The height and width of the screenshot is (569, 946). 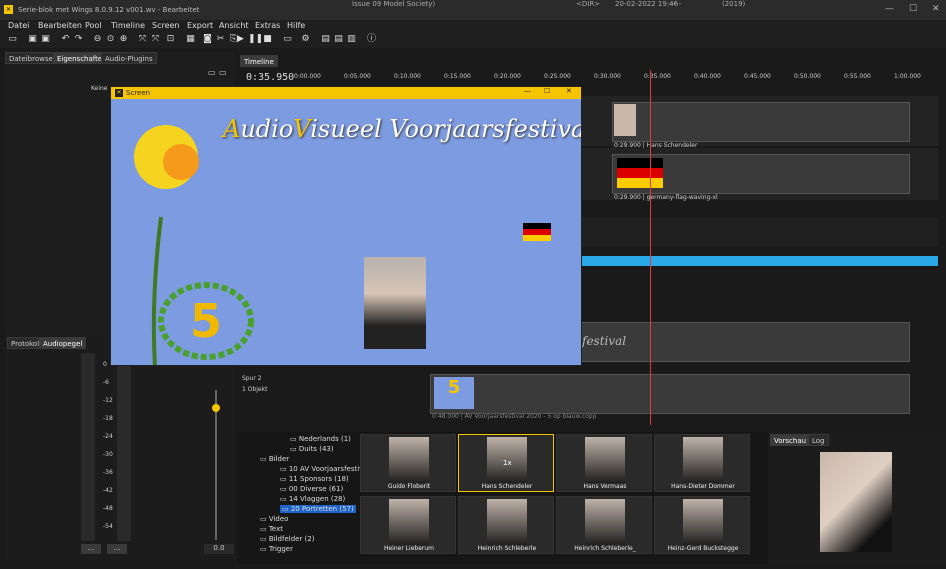 What do you see at coordinates (287, 39) in the screenshot?
I see `screen-icon: ▭` at bounding box center [287, 39].